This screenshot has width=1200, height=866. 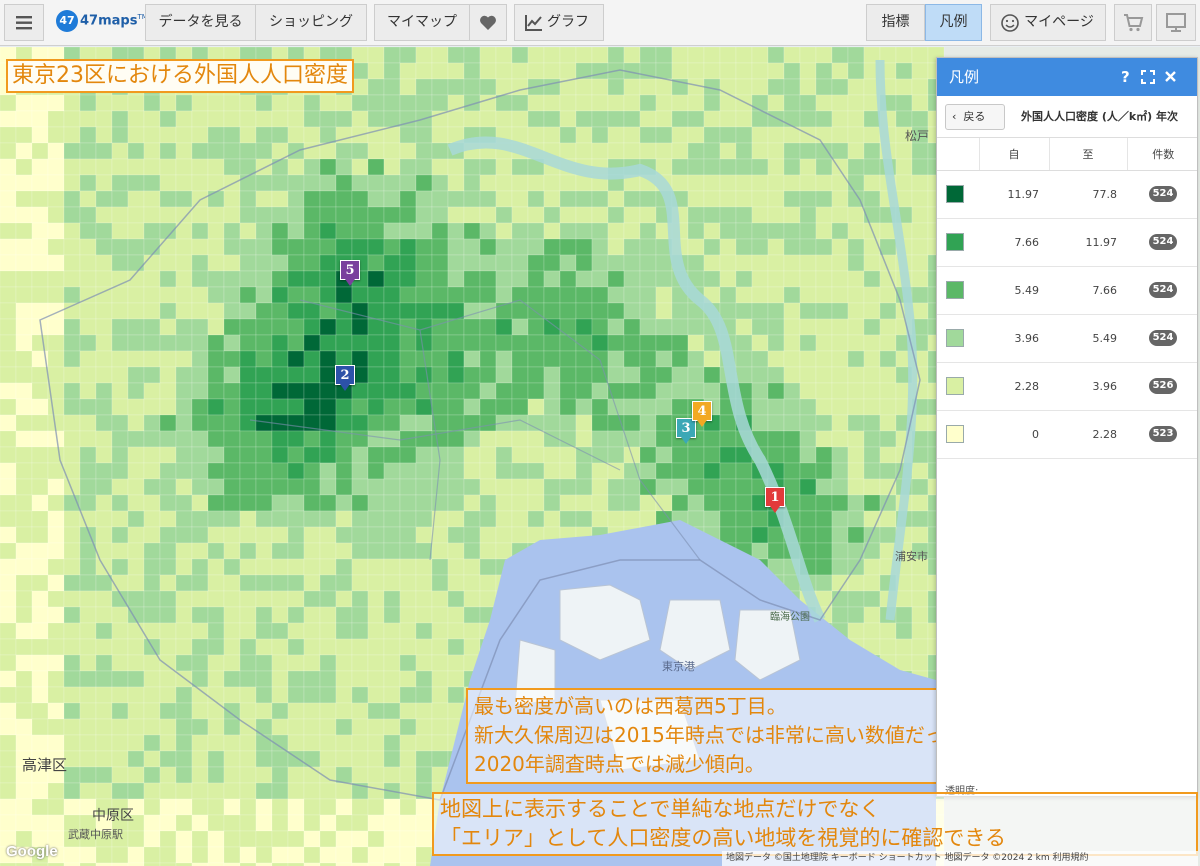 I want to click on close-icon, so click(x=1170, y=76).